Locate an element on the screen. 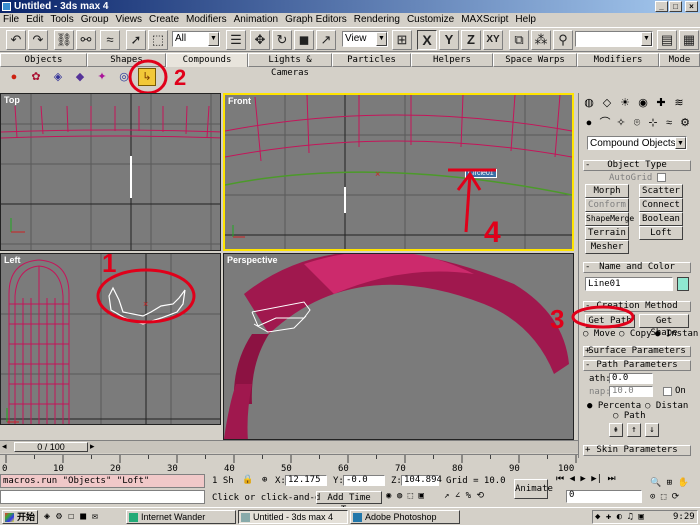  morph-icon: ● is located at coordinates (14, 77).